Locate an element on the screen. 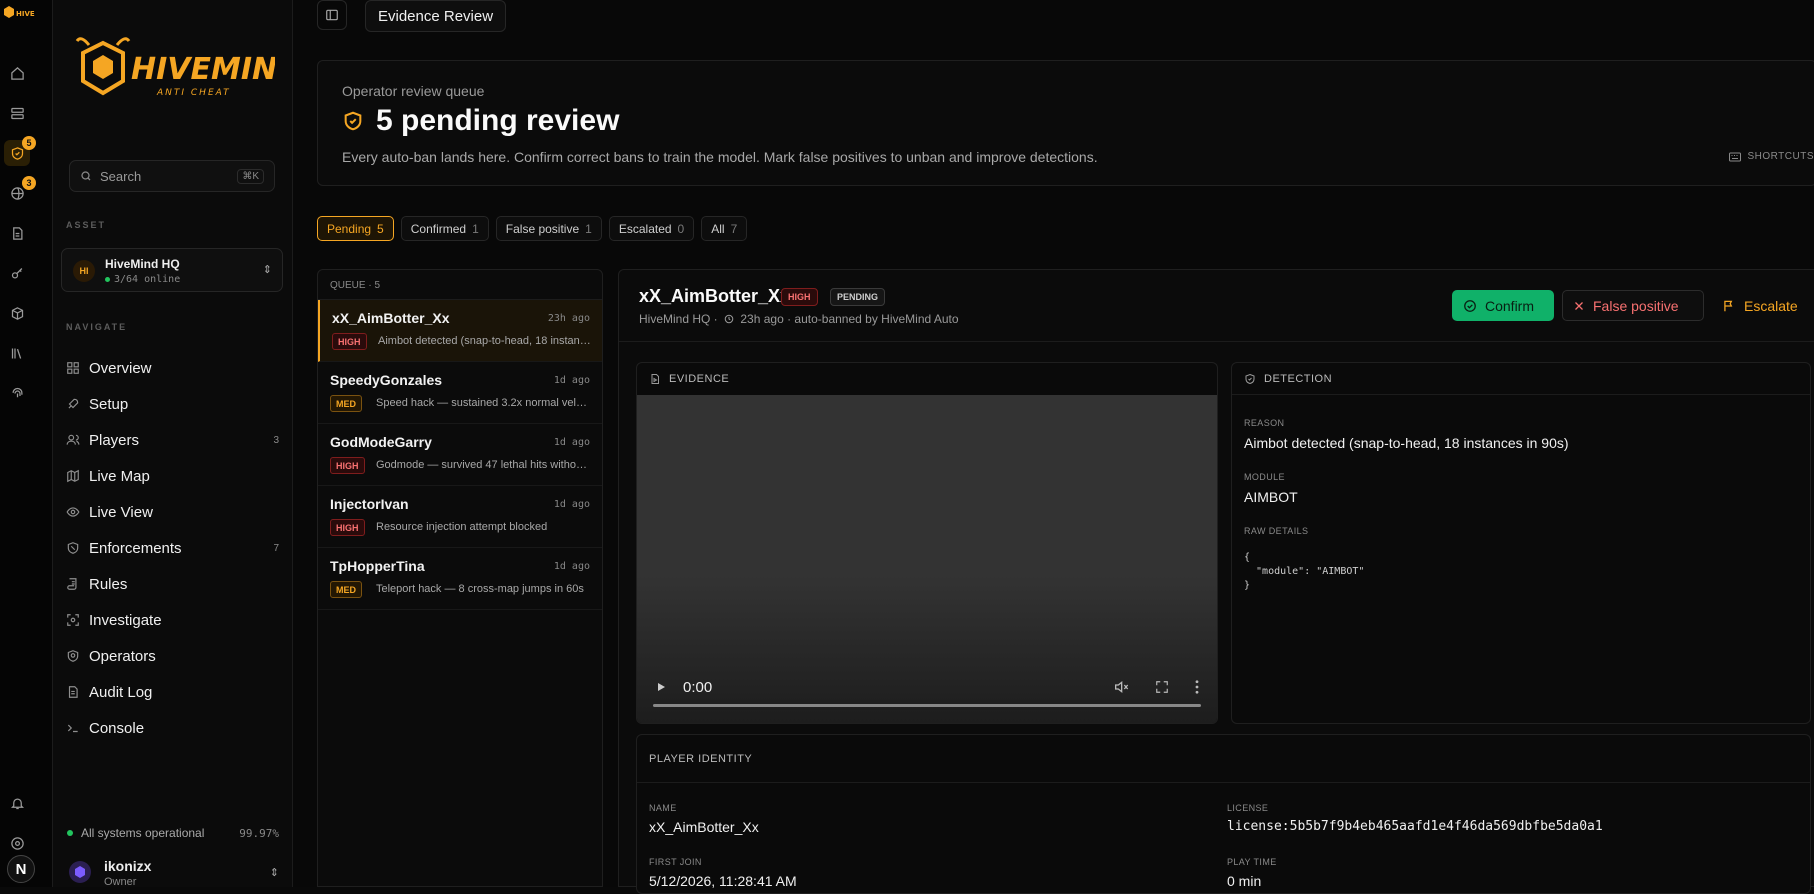  search-shortcut: ⌘K is located at coordinates (250, 176).